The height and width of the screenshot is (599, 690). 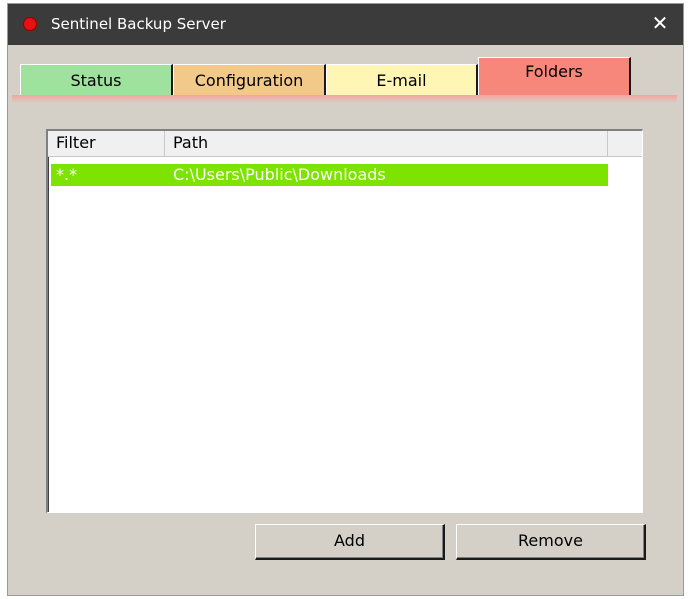 What do you see at coordinates (67, 174) in the screenshot?
I see `filter-cell: *.*` at bounding box center [67, 174].